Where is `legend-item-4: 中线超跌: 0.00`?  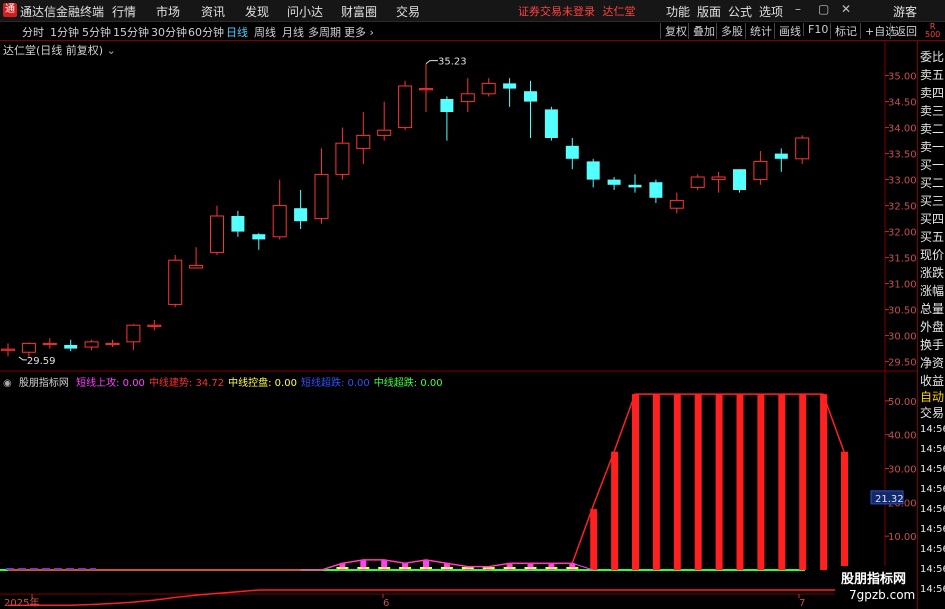
legend-item-4: 中线超跌: 0.00 is located at coordinates (408, 383).